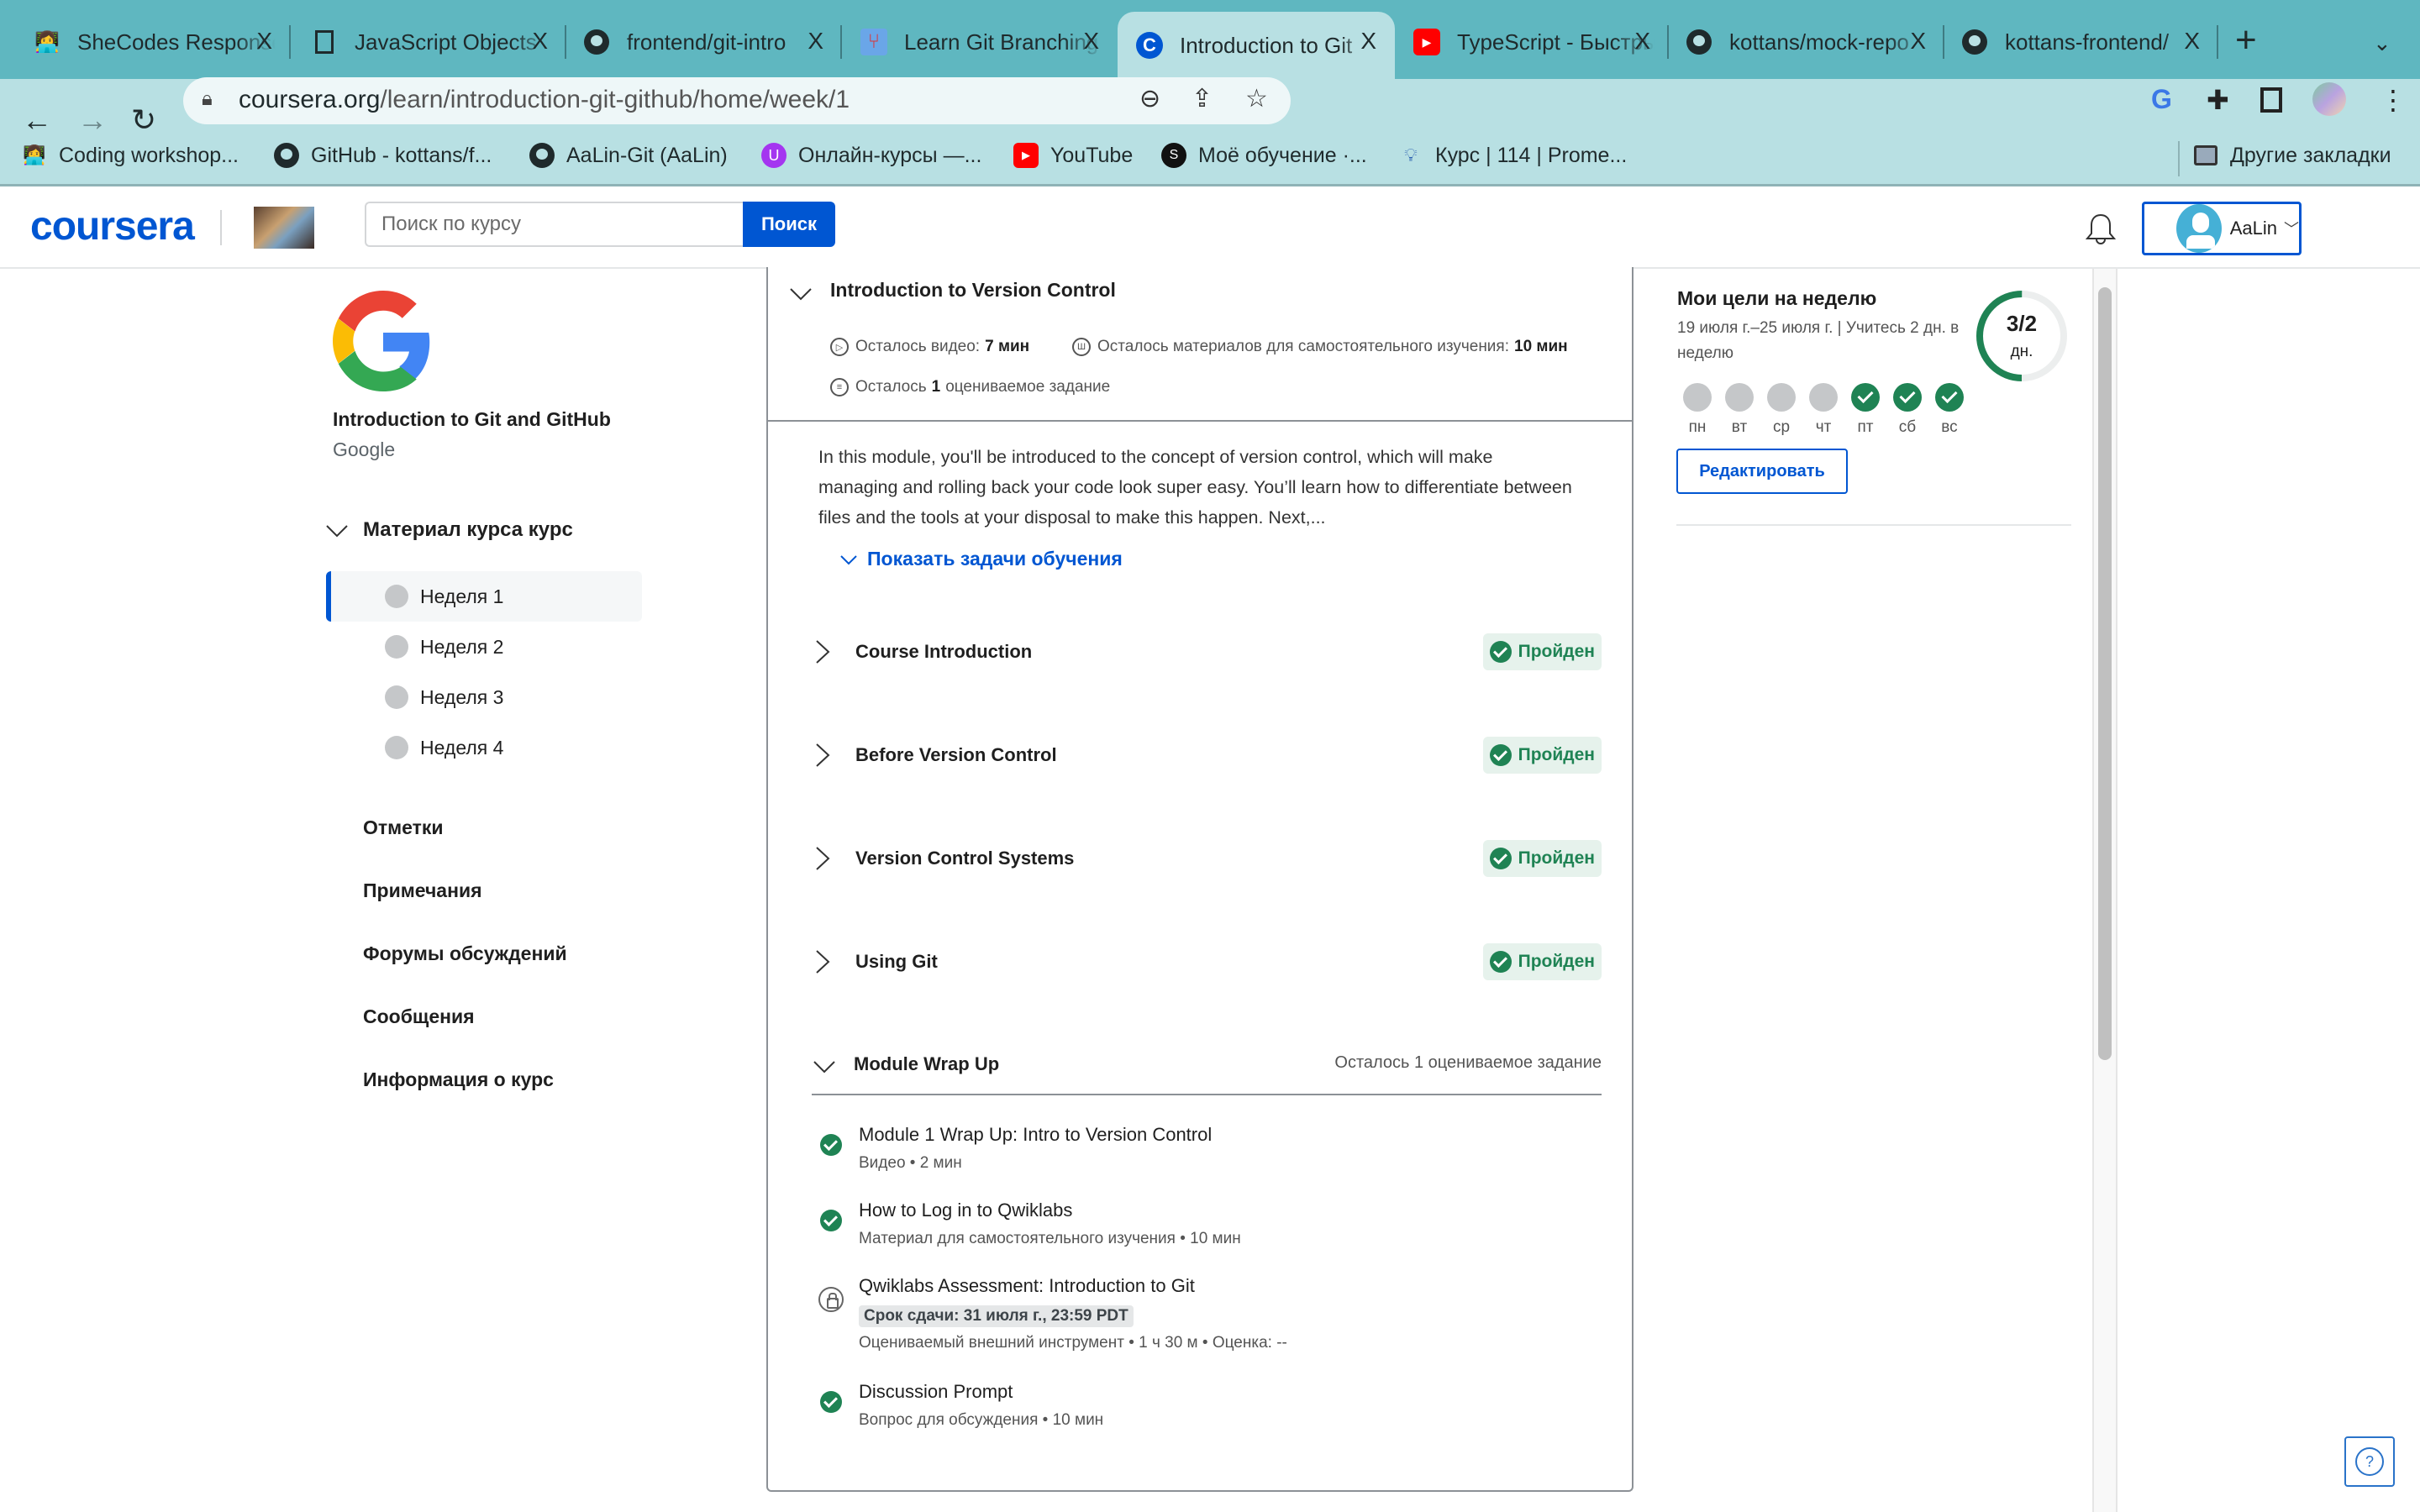 The width and height of the screenshot is (2420, 1512). Describe the element at coordinates (458, 1079) in the screenshot. I see `sidebar-link-course-info: Информация о курс` at that location.